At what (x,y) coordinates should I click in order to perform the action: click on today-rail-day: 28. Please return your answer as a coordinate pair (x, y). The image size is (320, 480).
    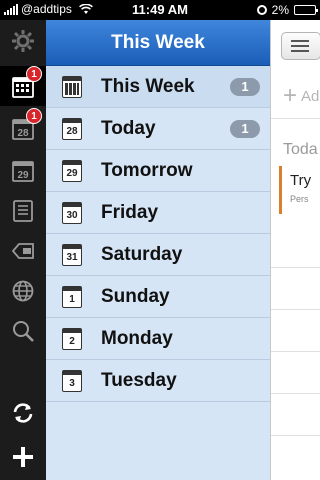
    Looking at the image, I should click on (23, 133).